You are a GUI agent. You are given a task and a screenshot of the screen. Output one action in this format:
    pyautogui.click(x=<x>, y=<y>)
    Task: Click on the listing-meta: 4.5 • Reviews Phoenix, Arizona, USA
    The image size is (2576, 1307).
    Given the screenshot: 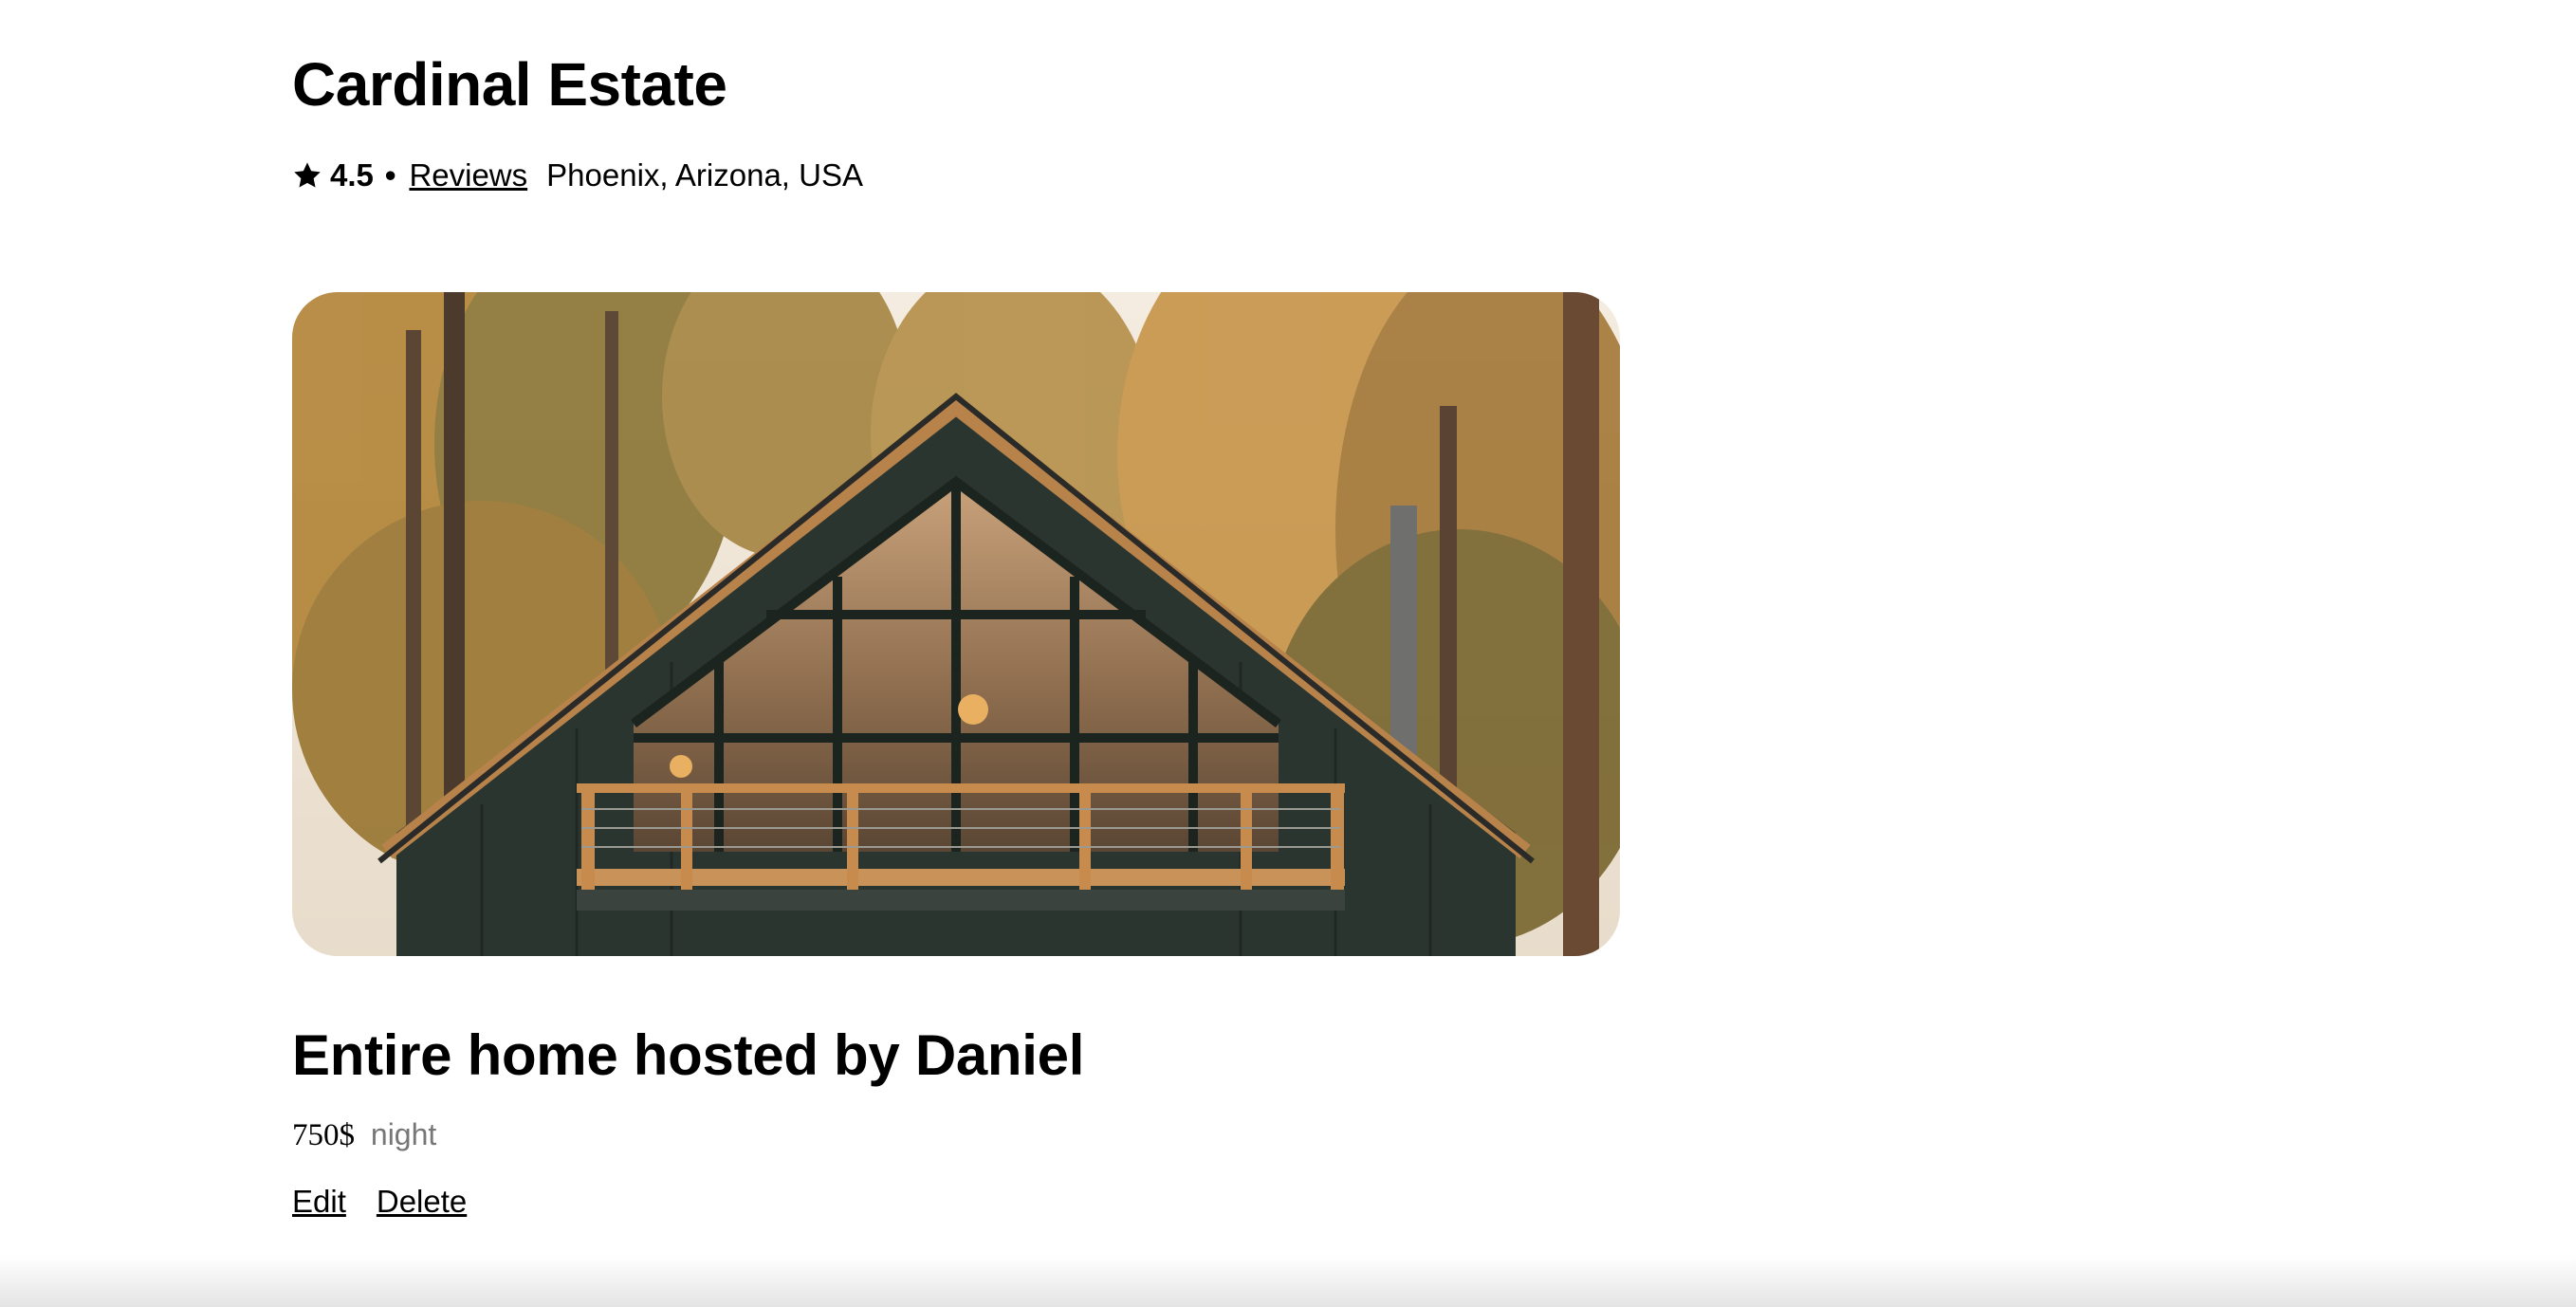 What is the action you would take?
    pyautogui.click(x=577, y=175)
    